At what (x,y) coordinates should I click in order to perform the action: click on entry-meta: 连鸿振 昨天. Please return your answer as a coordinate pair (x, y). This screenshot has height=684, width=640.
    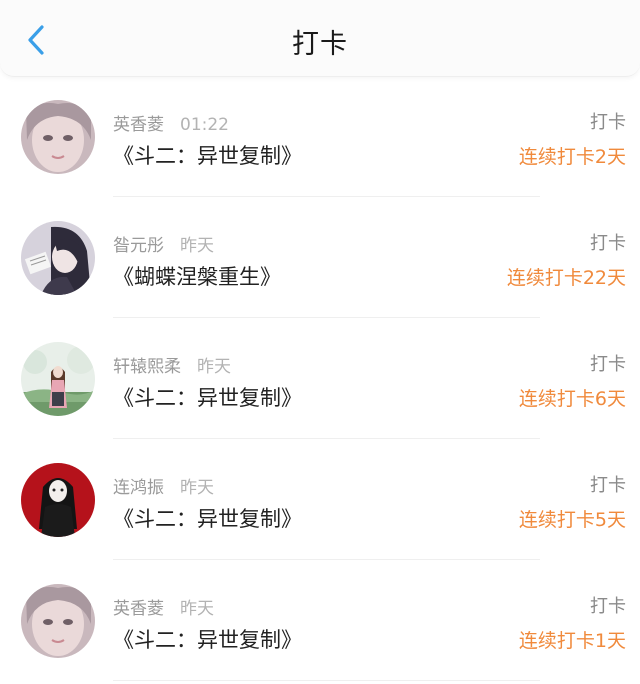
    Looking at the image, I should click on (163, 485).